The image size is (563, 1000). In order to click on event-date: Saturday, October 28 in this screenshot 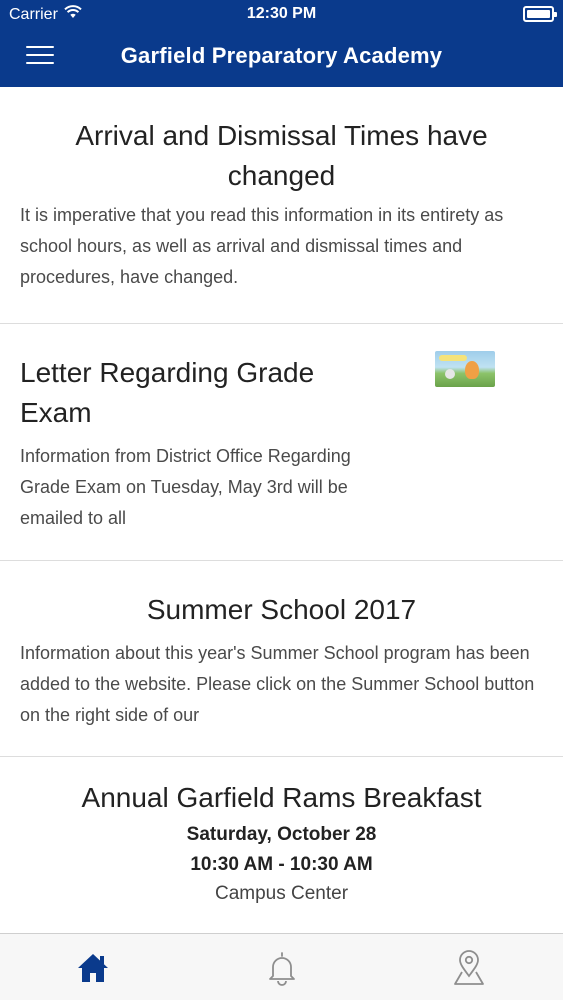, I will do `click(281, 834)`.